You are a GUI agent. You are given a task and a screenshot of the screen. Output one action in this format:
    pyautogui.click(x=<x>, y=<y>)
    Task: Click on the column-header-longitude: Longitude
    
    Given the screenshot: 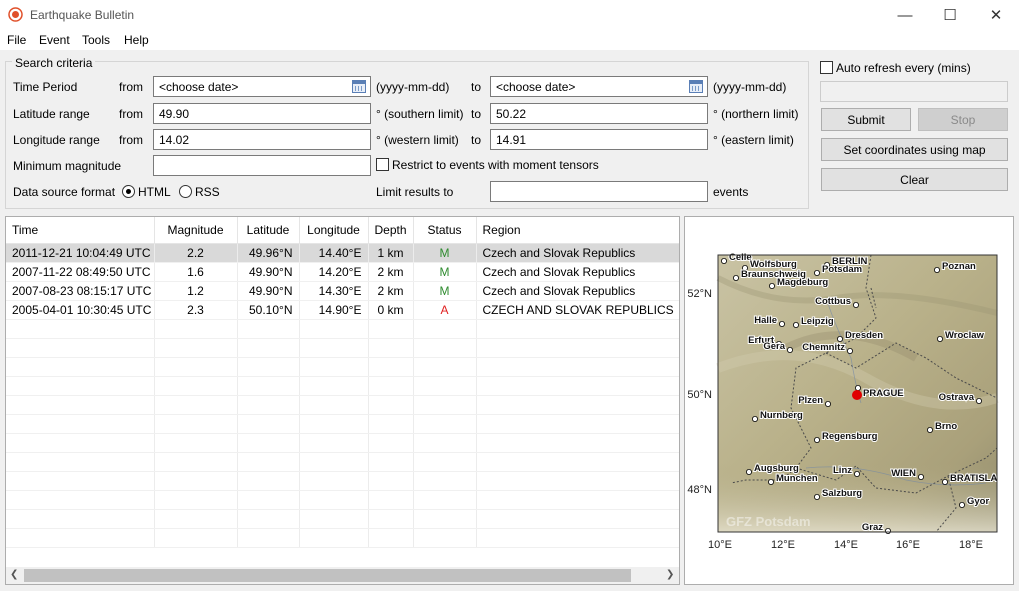 What is the action you would take?
    pyautogui.click(x=334, y=230)
    